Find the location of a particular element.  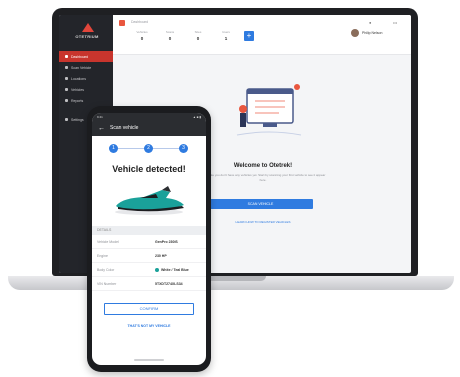

sidebar-item-label: Dashboard is located at coordinates (80, 56).